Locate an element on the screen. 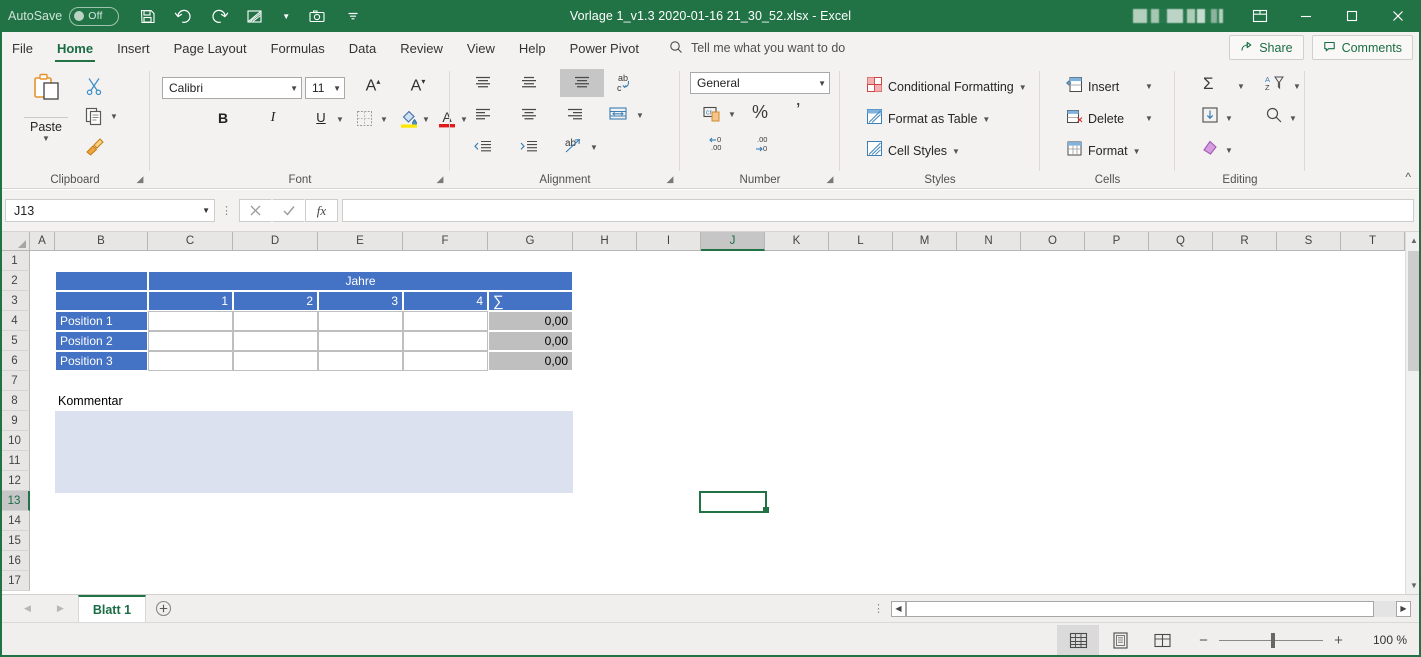  col-header-N: N is located at coordinates (989, 241).